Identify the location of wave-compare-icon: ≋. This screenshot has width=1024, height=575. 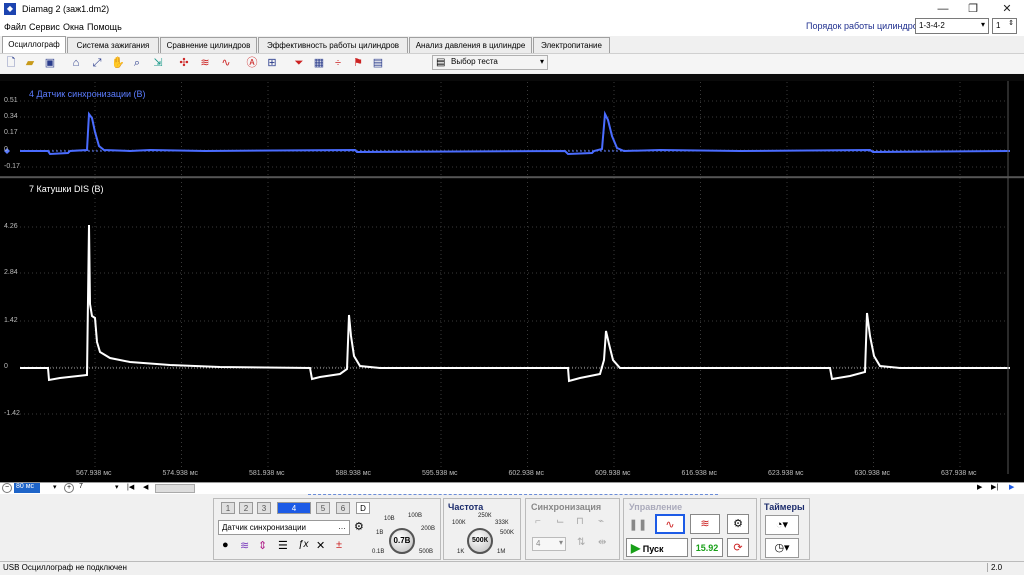
(205, 63).